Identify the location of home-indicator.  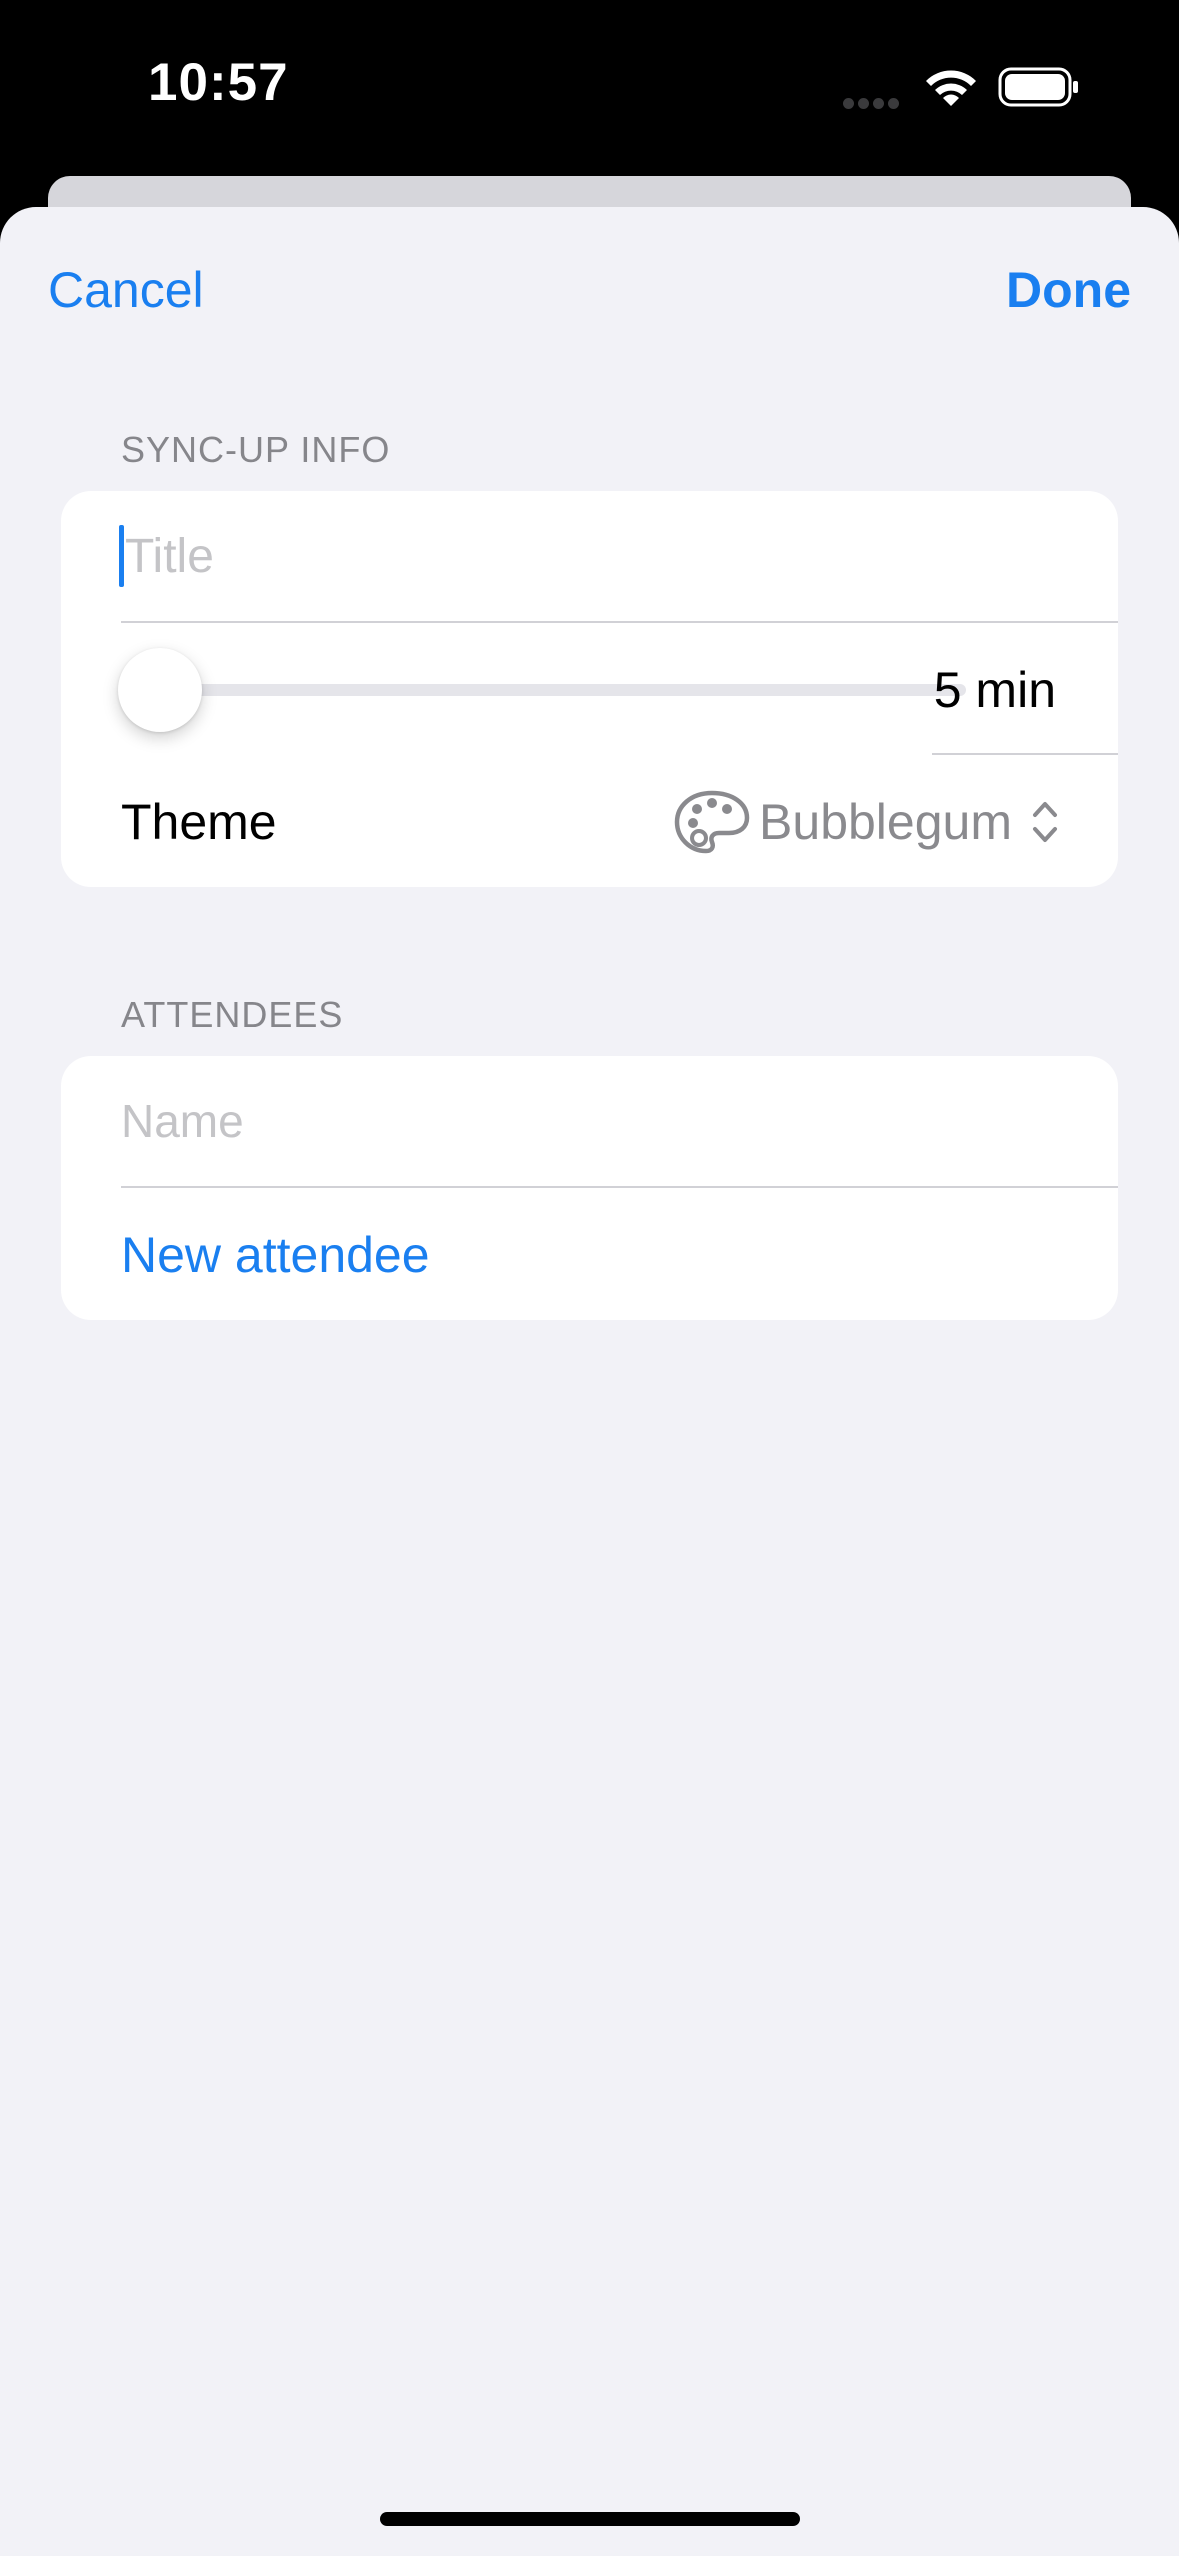
(590, 2519).